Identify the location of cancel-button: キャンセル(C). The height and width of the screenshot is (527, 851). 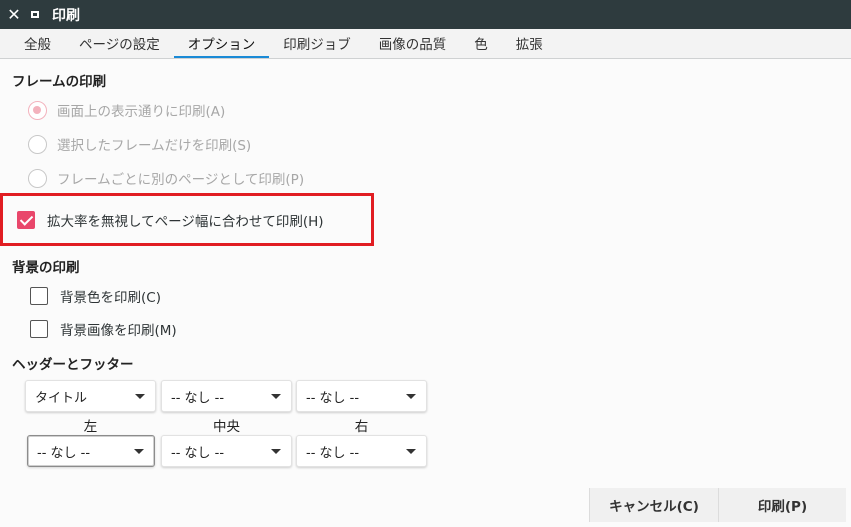
(653, 505).